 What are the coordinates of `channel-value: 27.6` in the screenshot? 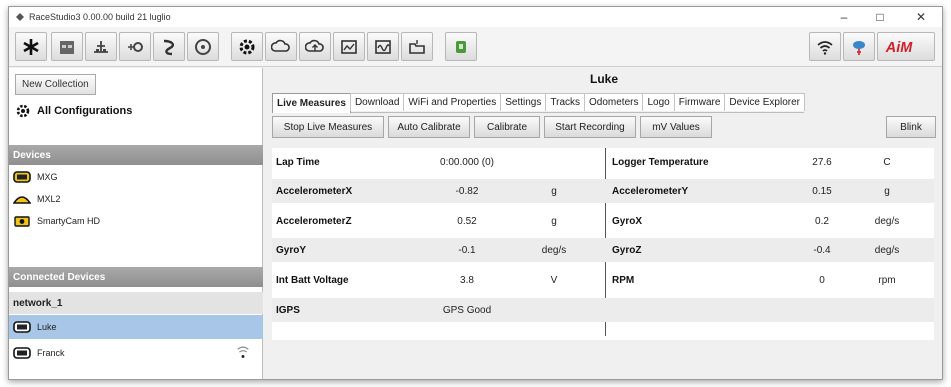 It's located at (822, 162).